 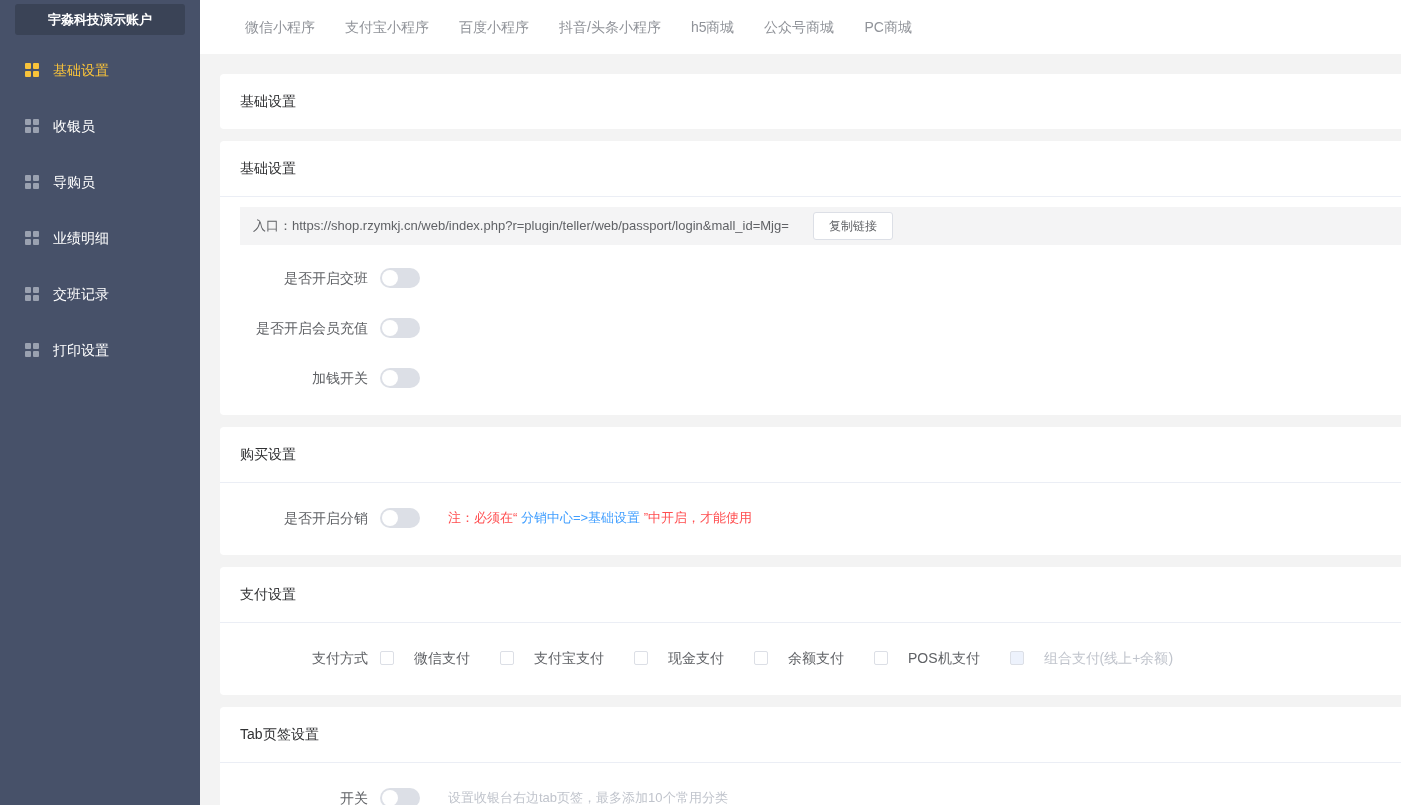 What do you see at coordinates (927, 658) in the screenshot?
I see `checkbox-option: POS机支付` at bounding box center [927, 658].